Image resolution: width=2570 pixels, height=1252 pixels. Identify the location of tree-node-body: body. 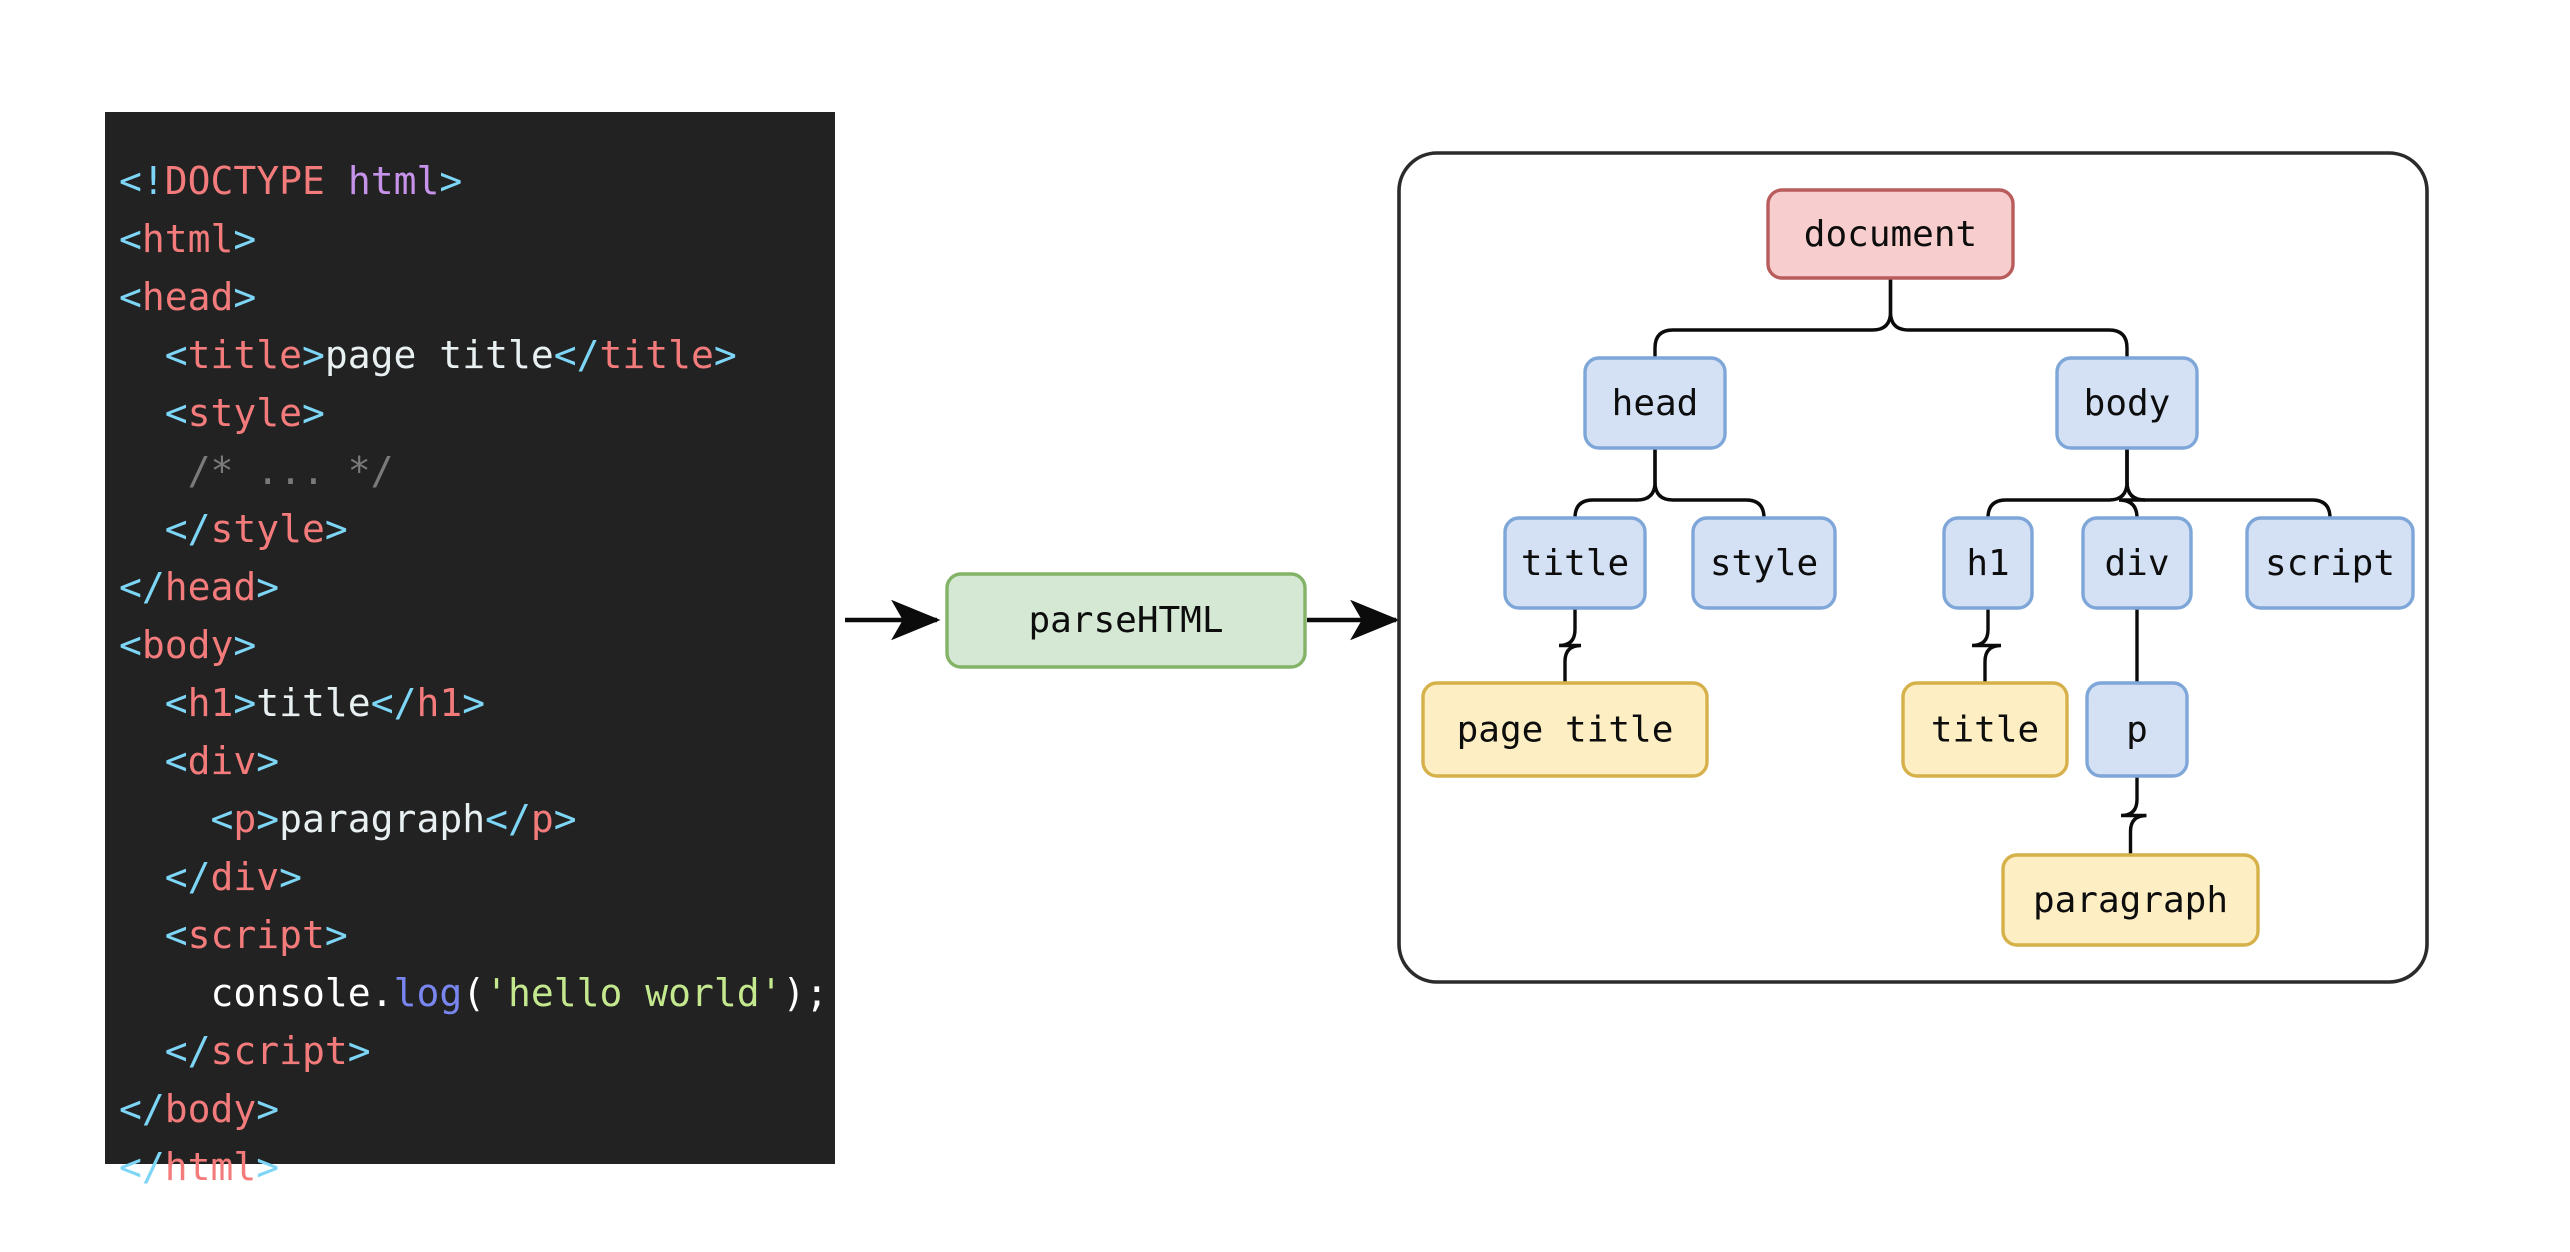
(2127, 403).